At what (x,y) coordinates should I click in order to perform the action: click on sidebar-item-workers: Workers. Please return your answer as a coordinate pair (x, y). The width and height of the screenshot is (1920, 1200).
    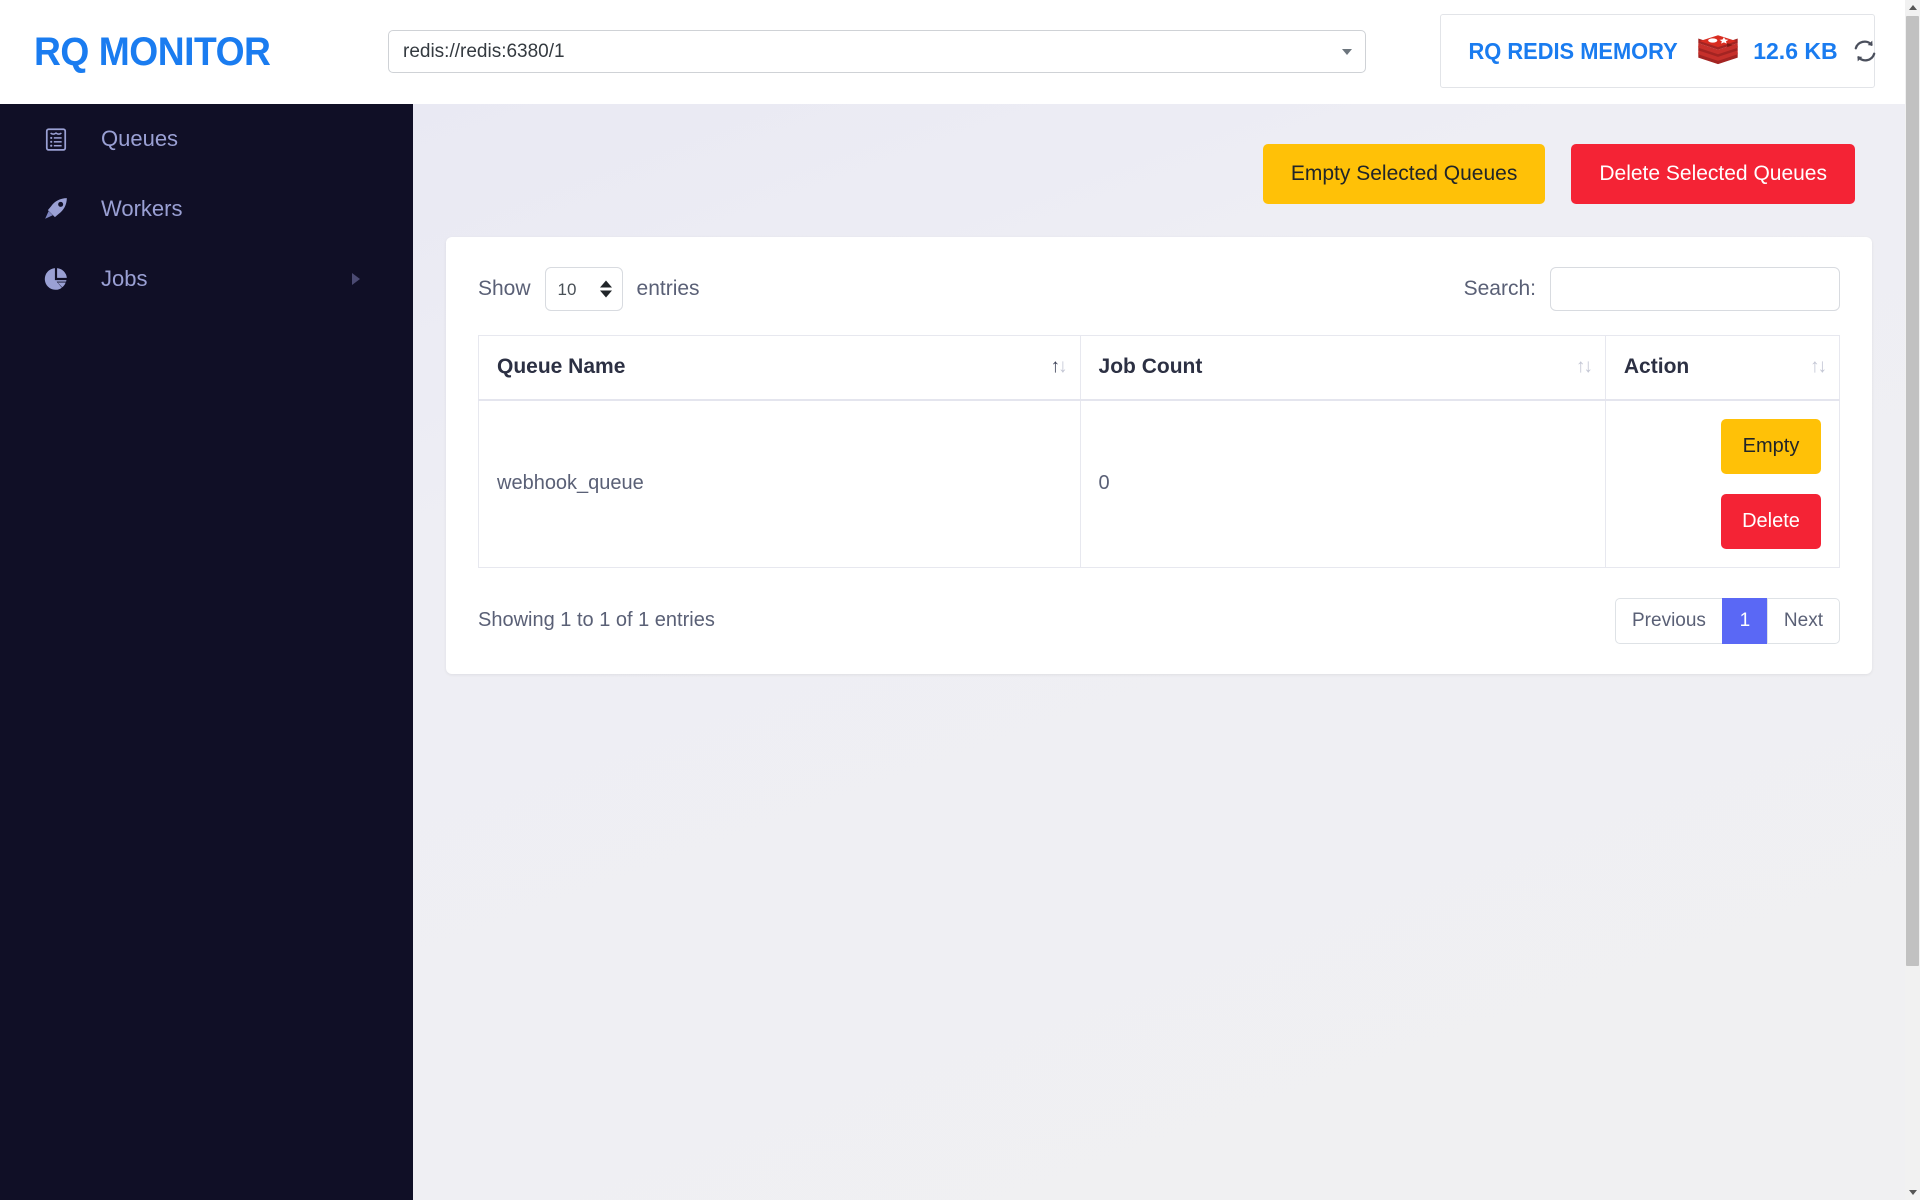
    Looking at the image, I should click on (206, 209).